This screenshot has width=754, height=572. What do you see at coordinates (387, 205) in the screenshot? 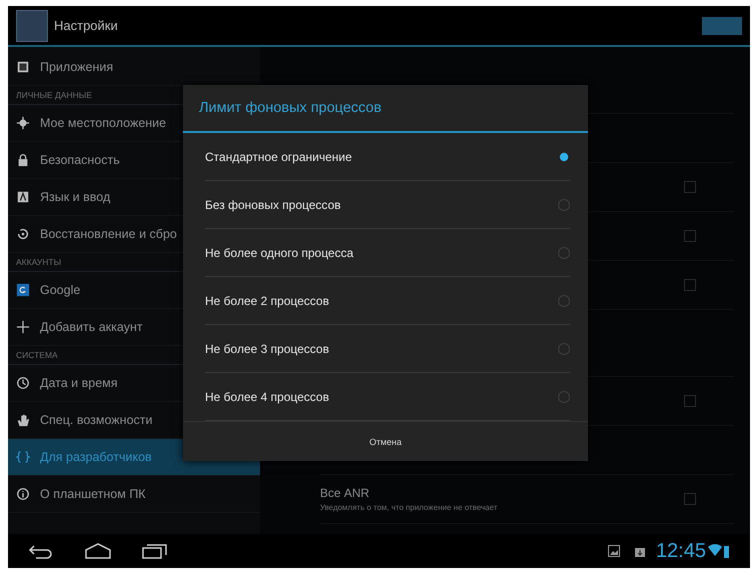
I see `radio-option: Без фоновых процессов` at bounding box center [387, 205].